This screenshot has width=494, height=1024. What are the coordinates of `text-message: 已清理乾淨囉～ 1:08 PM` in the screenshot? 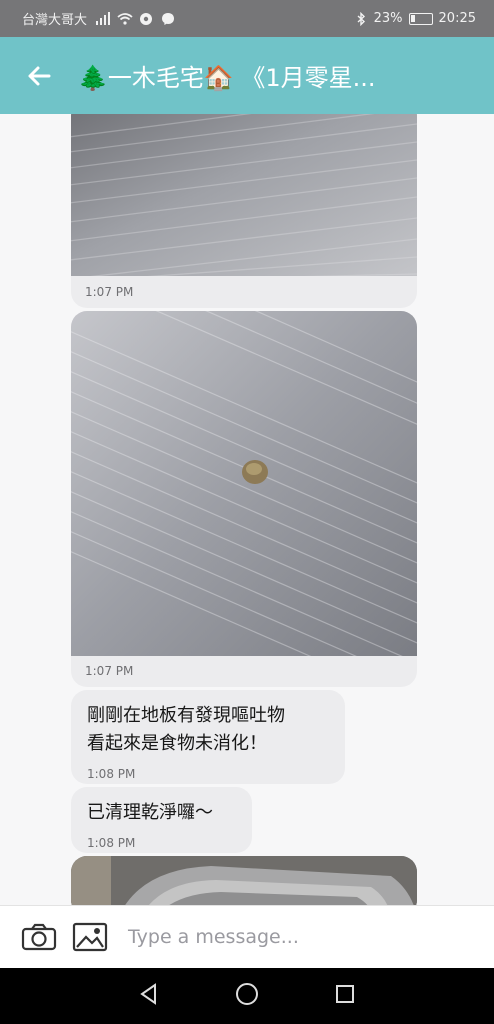 It's located at (161, 820).